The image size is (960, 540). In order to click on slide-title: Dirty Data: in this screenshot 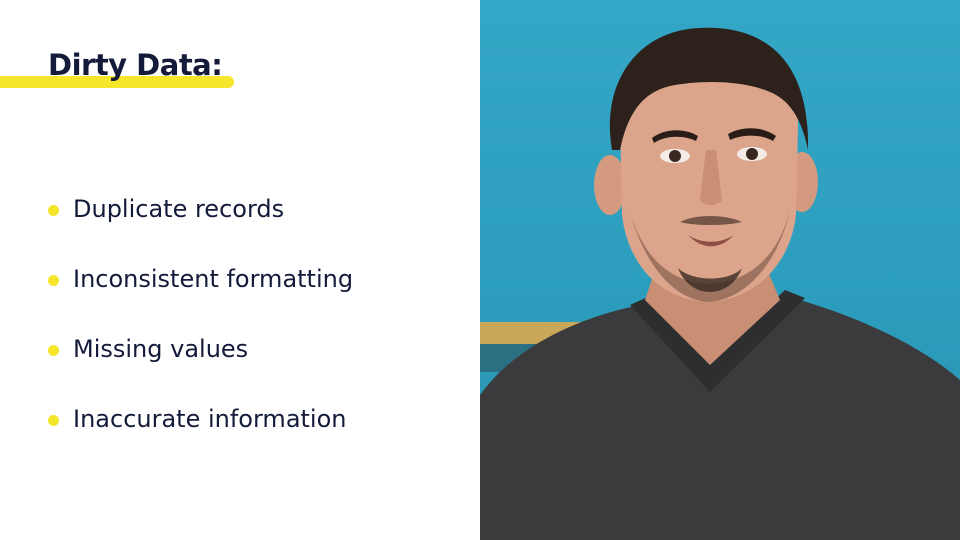, I will do `click(135, 65)`.